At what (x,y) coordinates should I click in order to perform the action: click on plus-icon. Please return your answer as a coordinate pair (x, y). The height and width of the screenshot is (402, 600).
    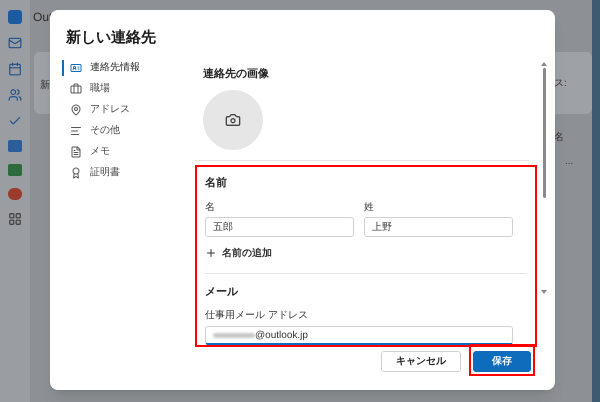
    Looking at the image, I should click on (211, 253).